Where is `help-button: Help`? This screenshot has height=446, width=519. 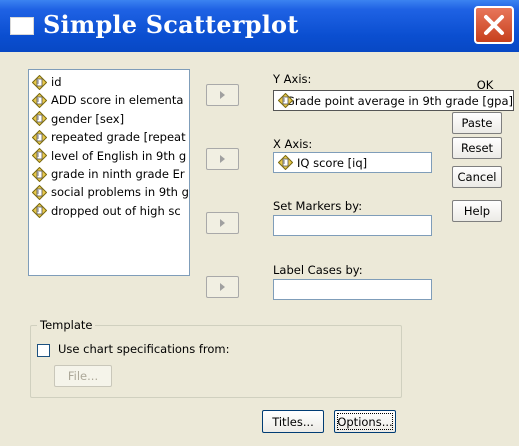 help-button: Help is located at coordinates (477, 211).